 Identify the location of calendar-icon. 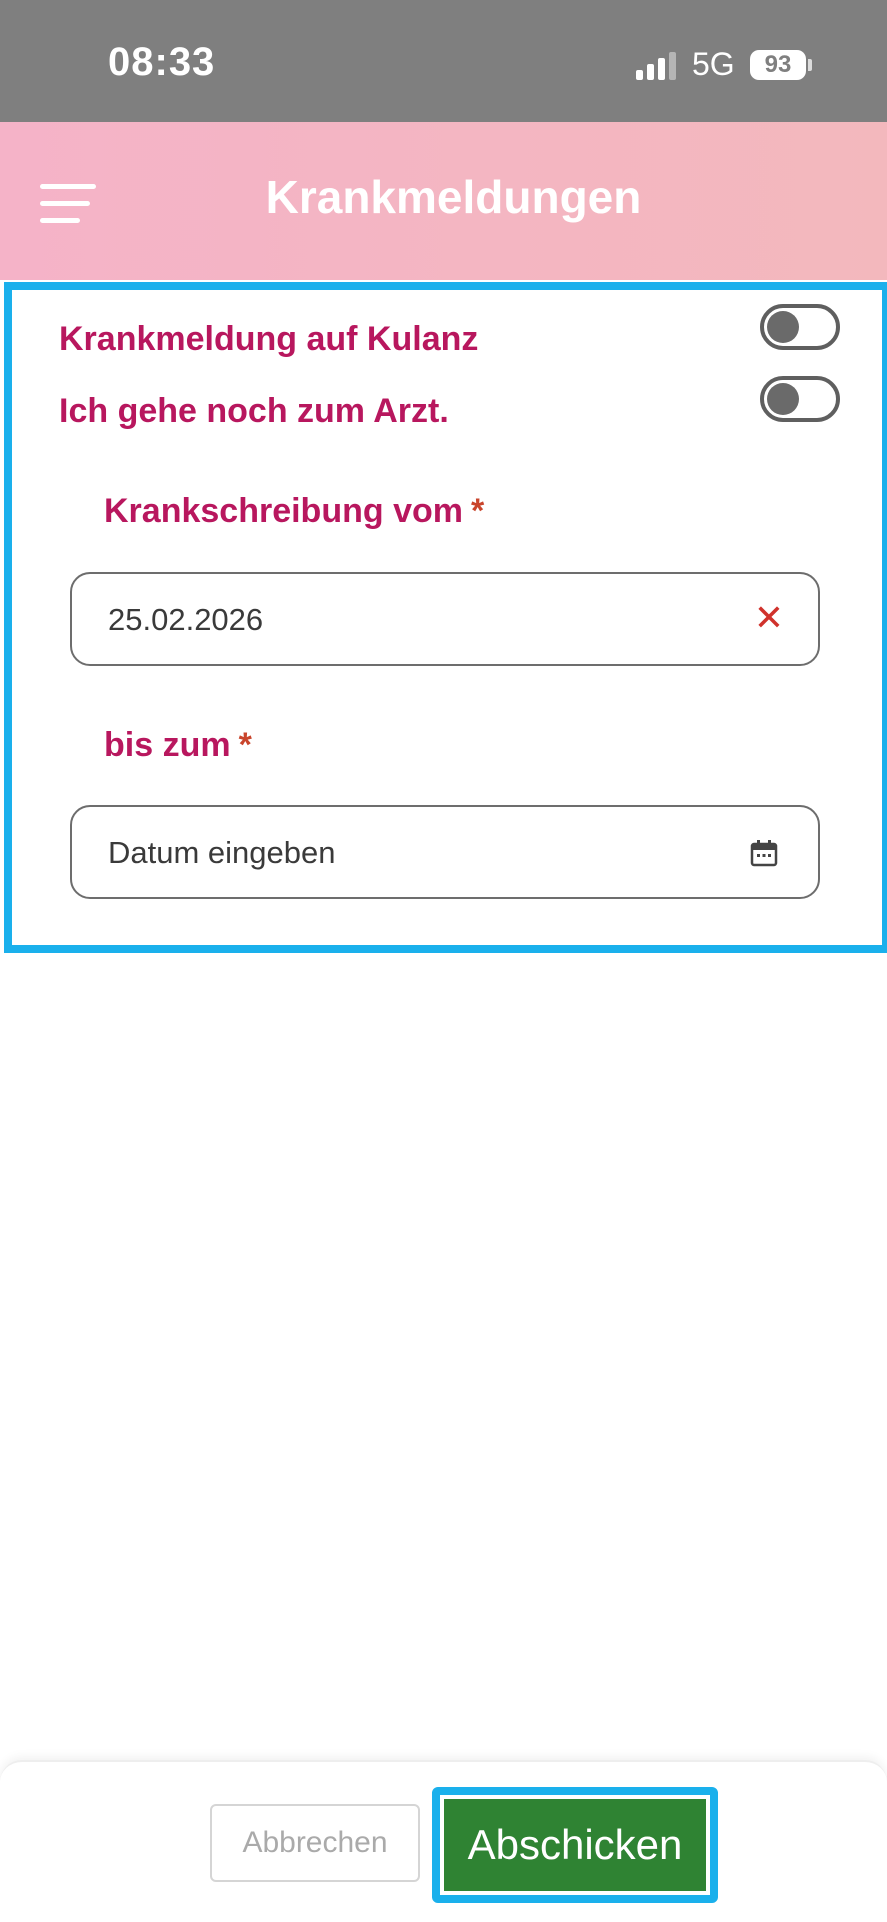
(764, 853).